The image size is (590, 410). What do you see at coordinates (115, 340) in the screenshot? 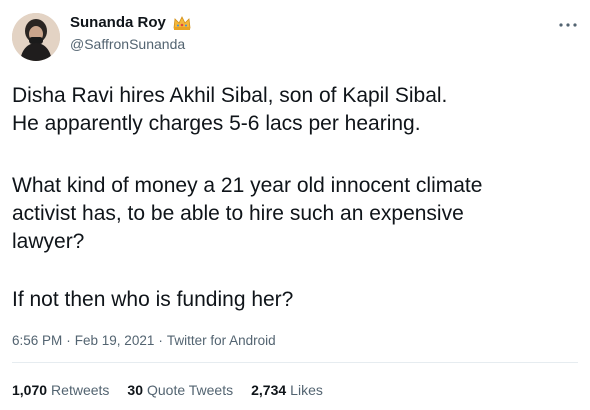
I see `tweet-date: Feb 19, 2021` at bounding box center [115, 340].